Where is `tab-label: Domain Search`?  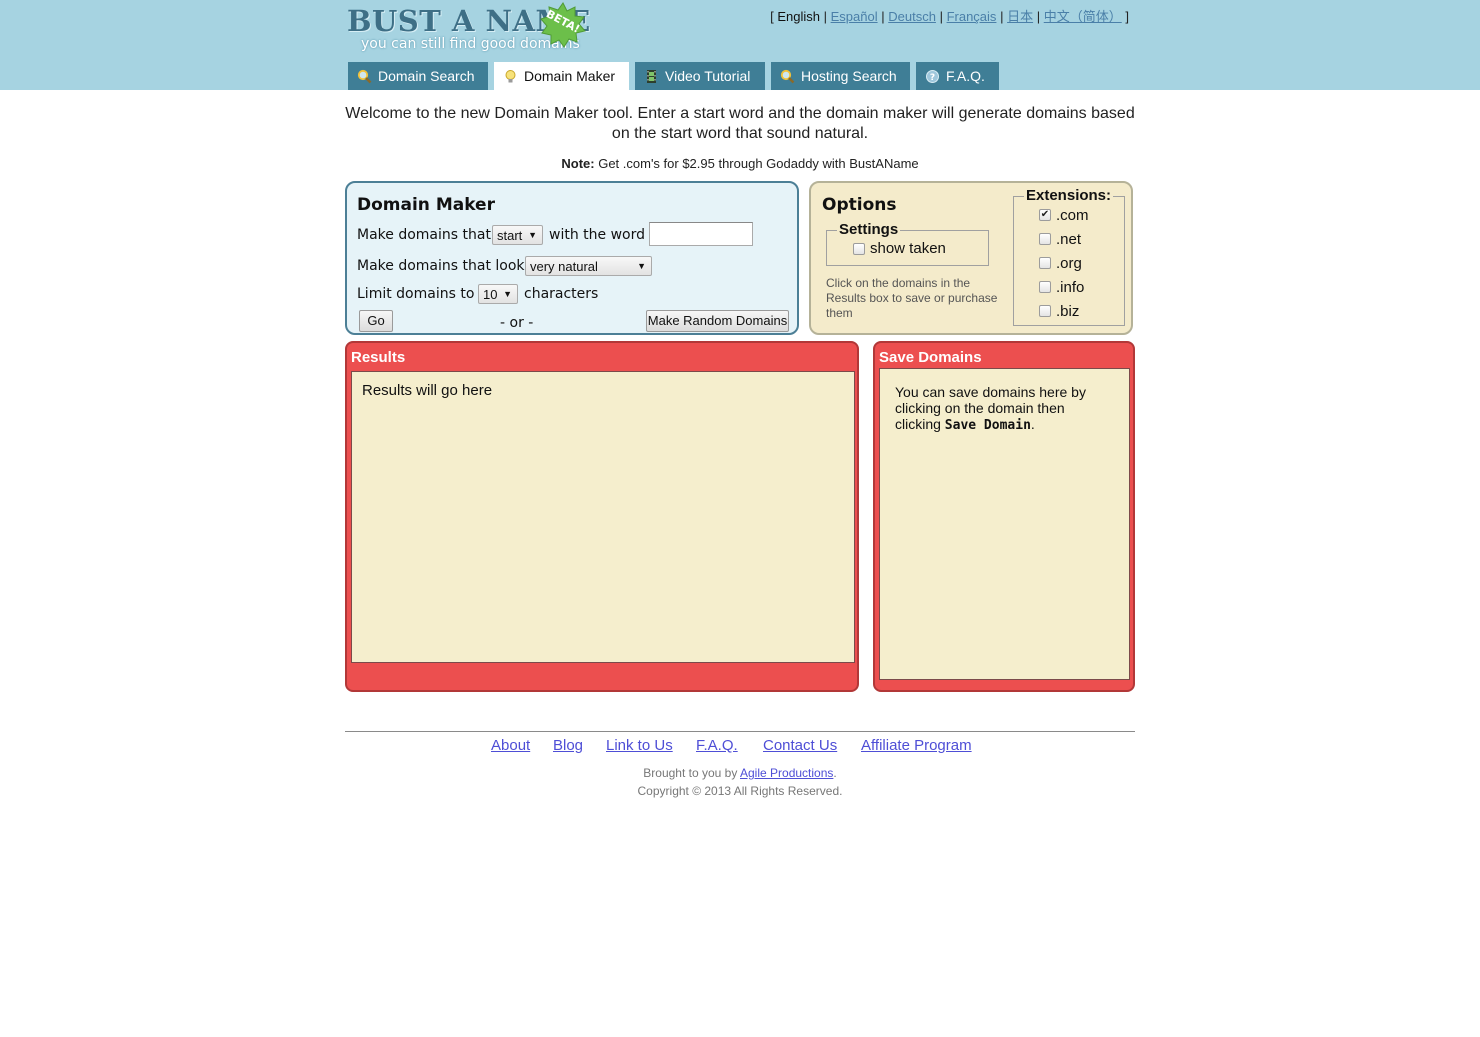 tab-label: Domain Search is located at coordinates (426, 76).